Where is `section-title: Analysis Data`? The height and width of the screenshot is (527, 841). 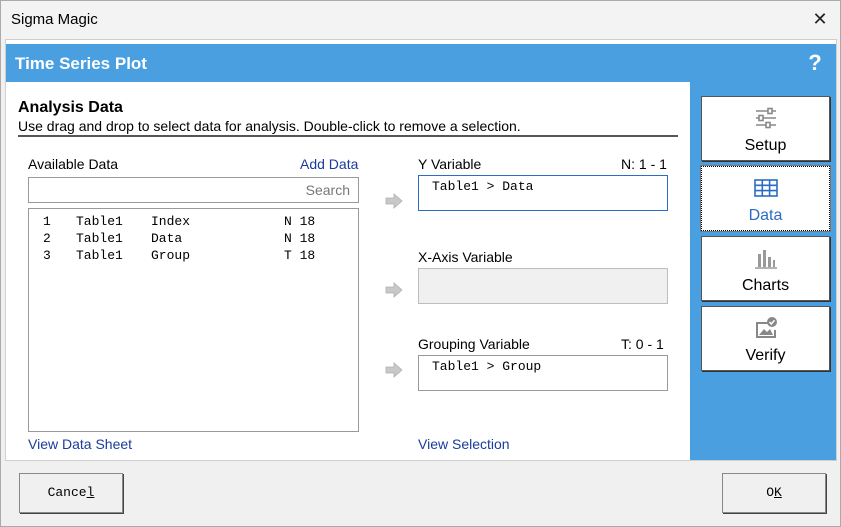 section-title: Analysis Data is located at coordinates (70, 107).